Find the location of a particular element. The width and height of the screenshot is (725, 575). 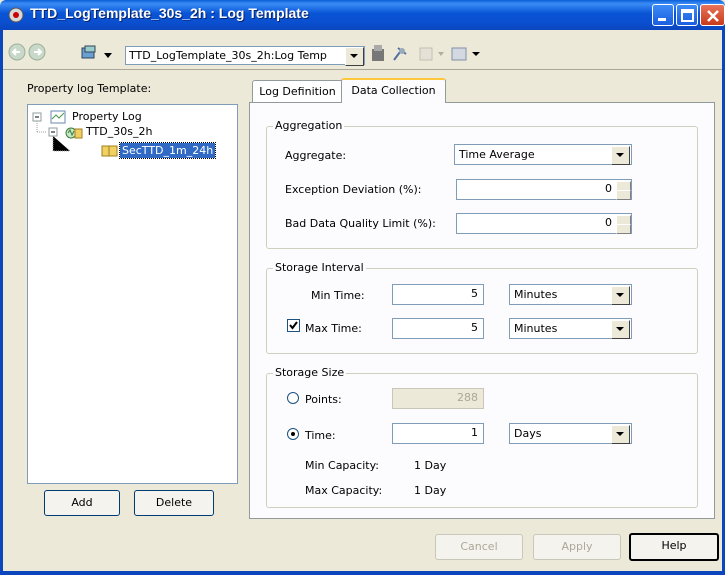

back-icon is located at coordinates (17, 52).